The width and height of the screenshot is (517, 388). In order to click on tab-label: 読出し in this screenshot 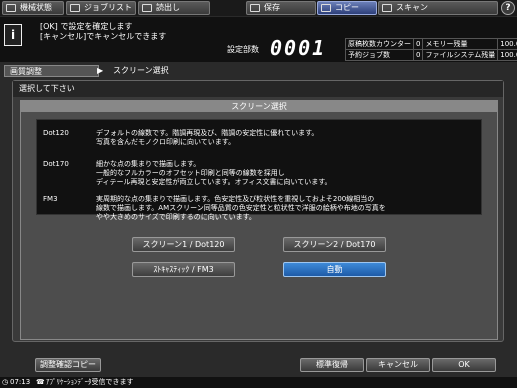, I will do `click(168, 7)`.